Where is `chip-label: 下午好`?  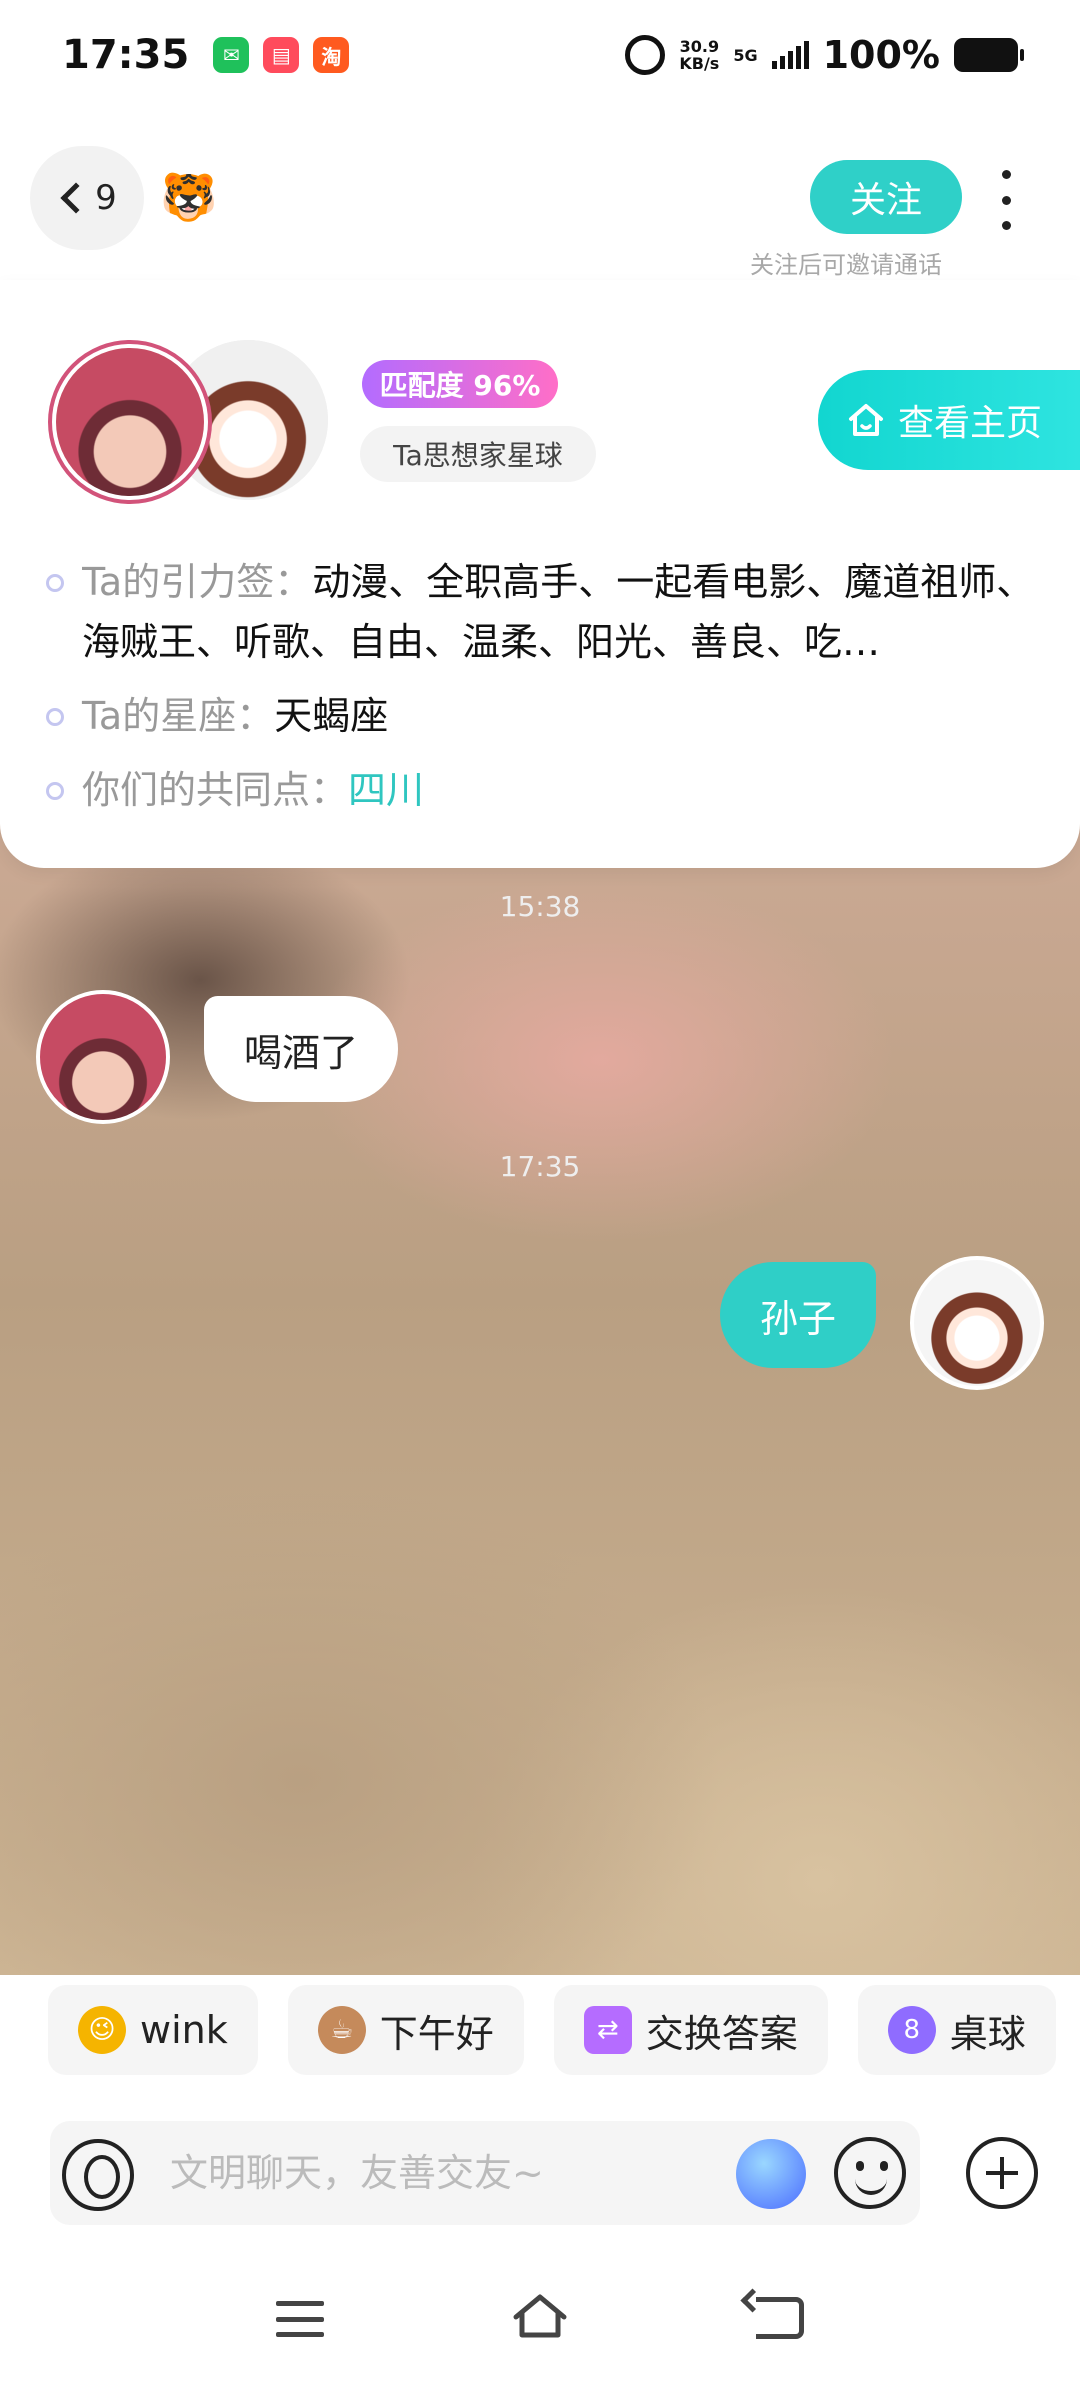
chip-label: 下午好 is located at coordinates (436, 2033).